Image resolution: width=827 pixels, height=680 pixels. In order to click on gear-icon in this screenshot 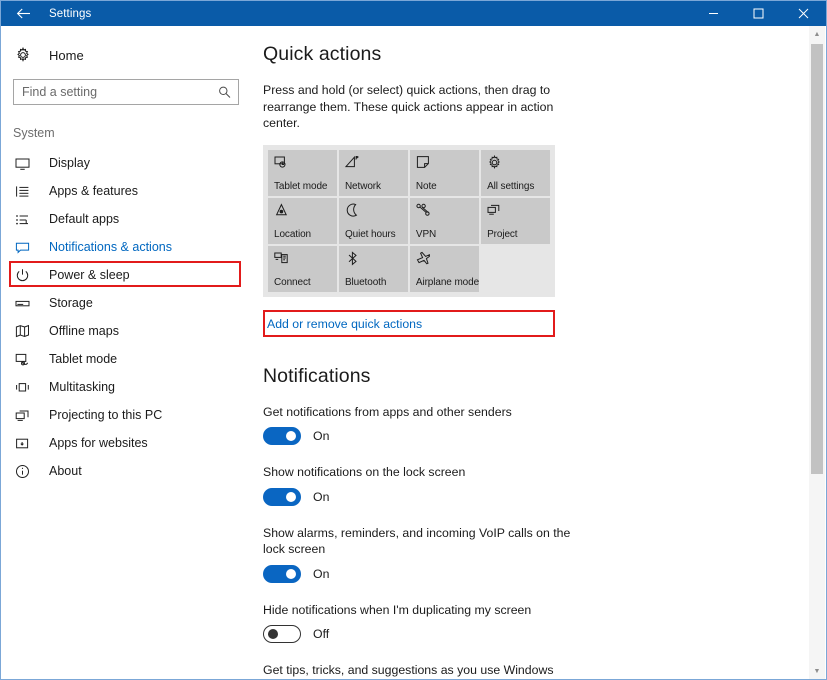, I will do `click(26, 55)`.